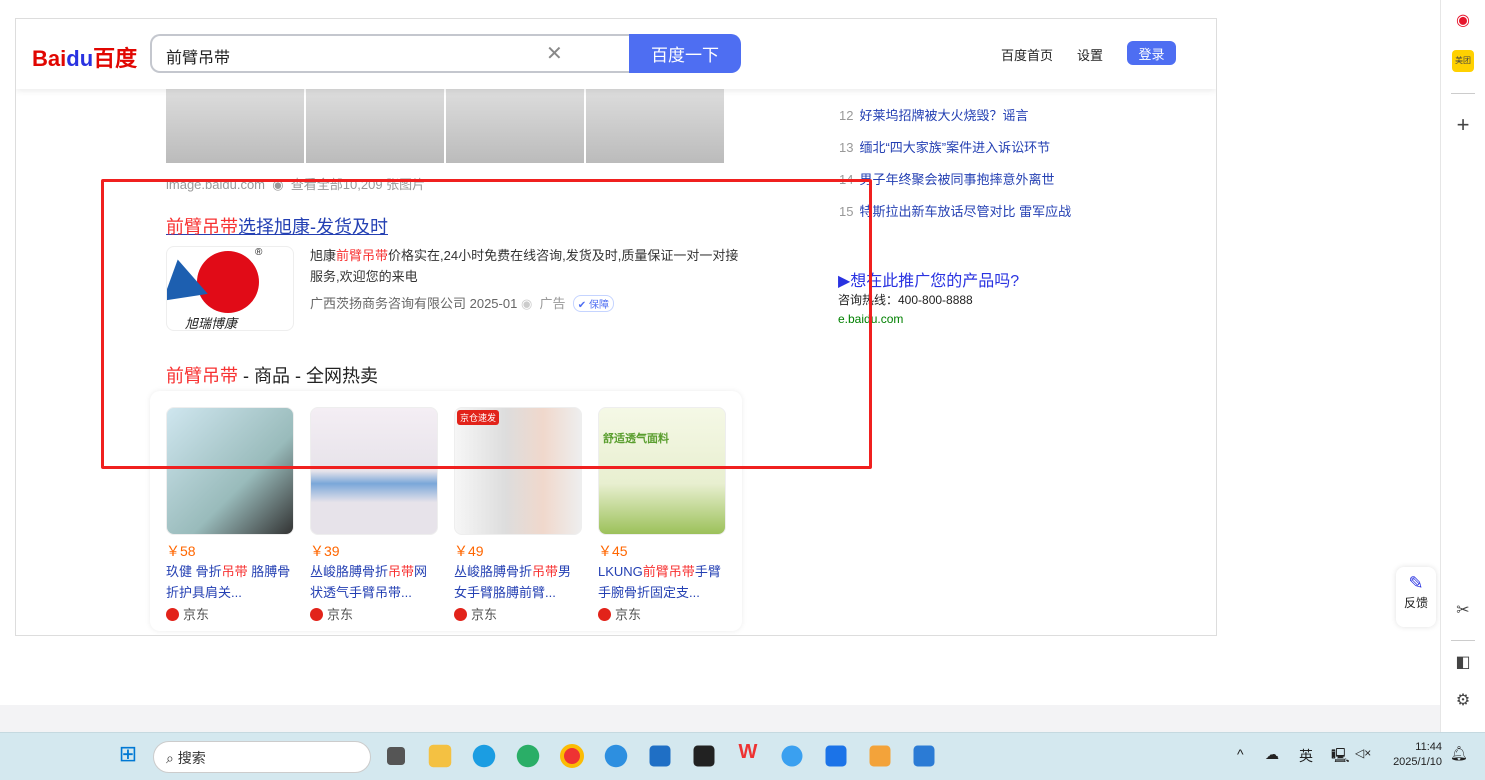  I want to click on notepad-icon, so click(924, 756).